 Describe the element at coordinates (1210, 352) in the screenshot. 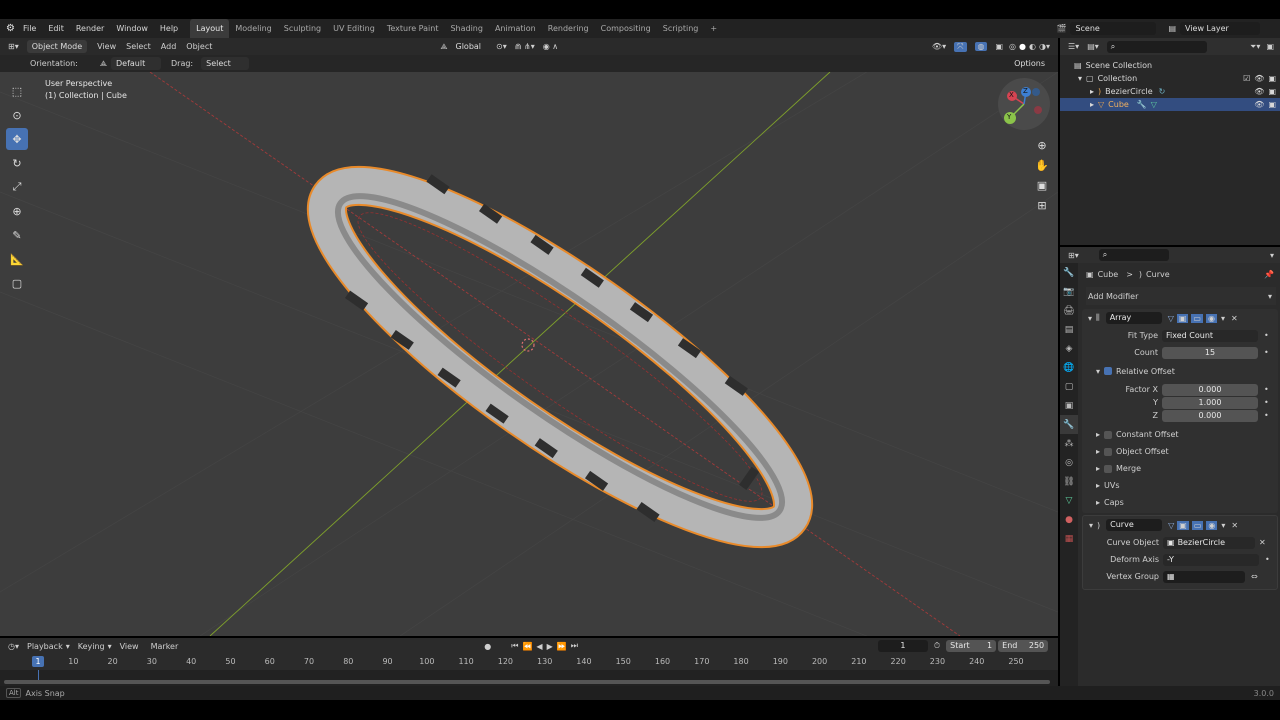

I see `count-input: 15` at that location.